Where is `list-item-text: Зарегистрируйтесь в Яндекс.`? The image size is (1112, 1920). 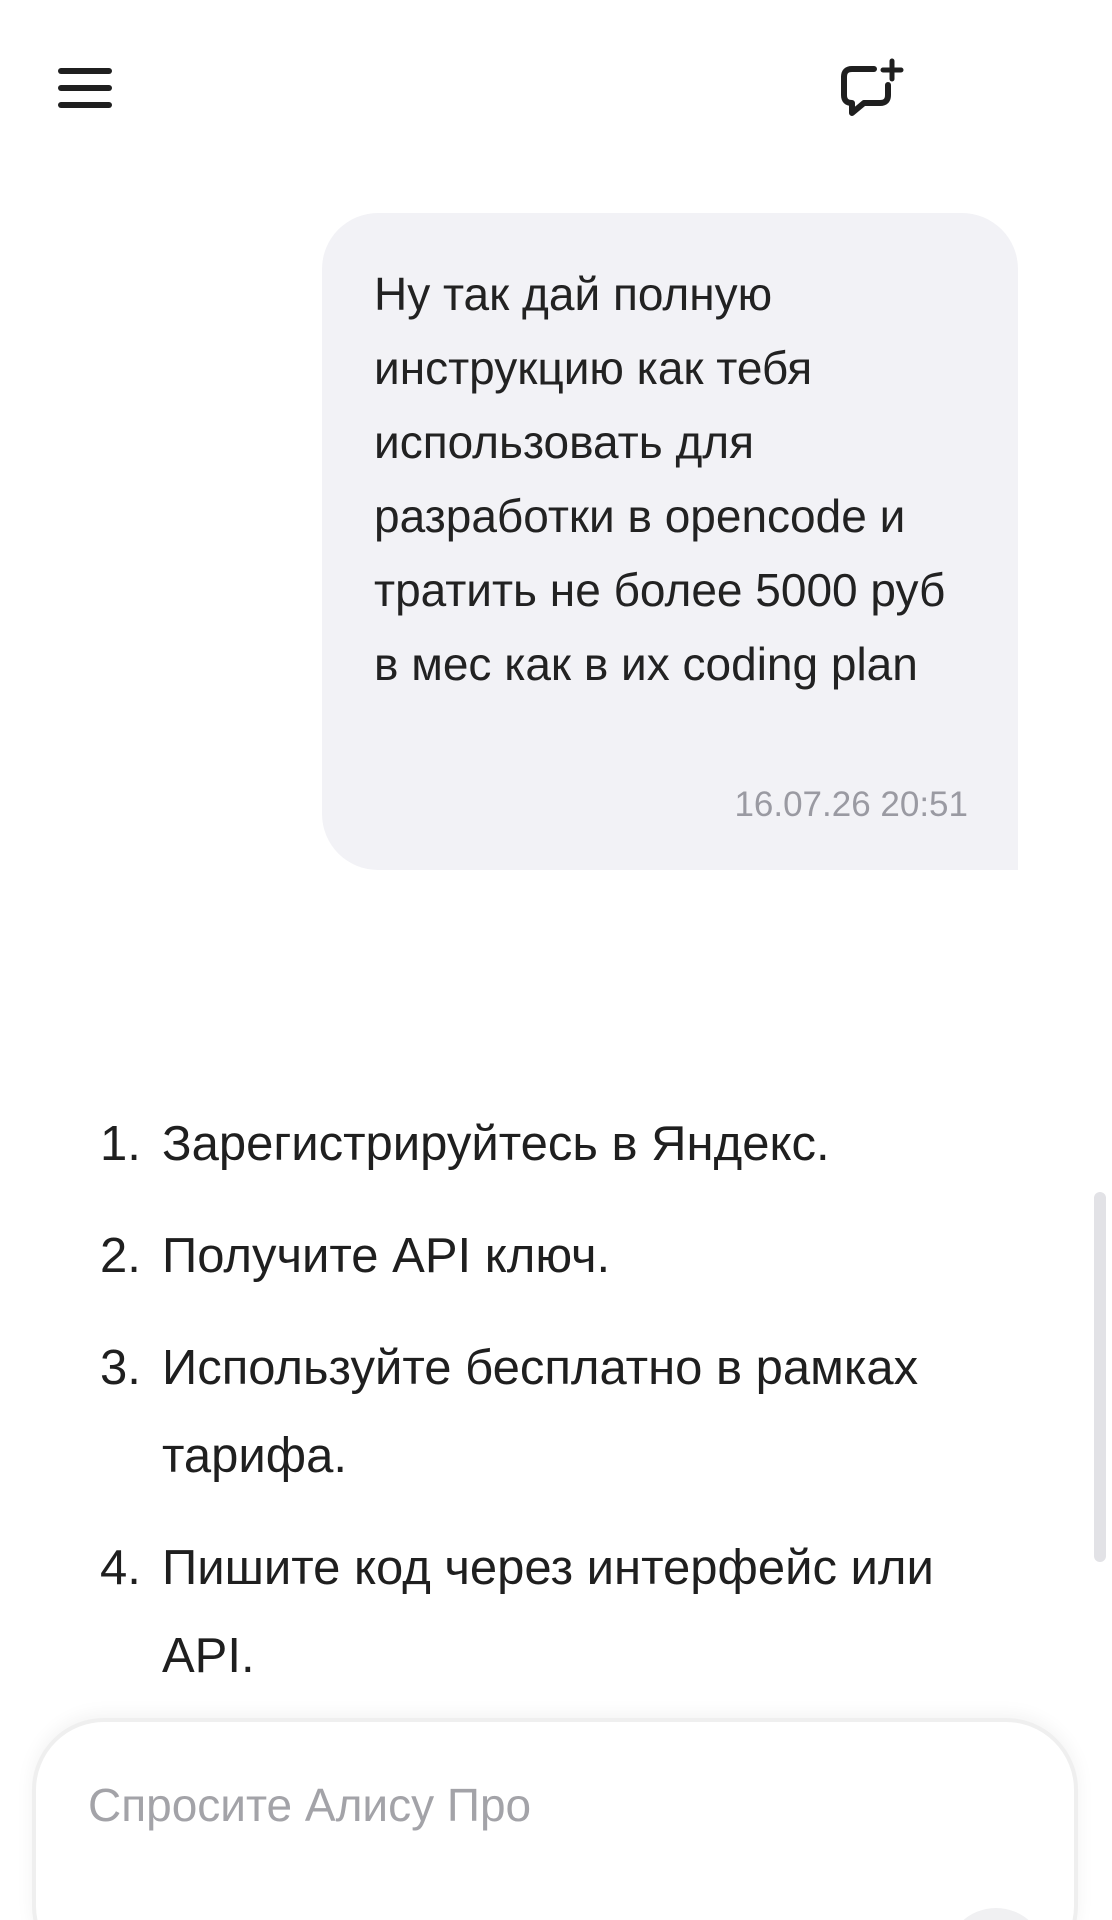
list-item-text: Зарегистрируйтесь в Яндекс. is located at coordinates (496, 1144).